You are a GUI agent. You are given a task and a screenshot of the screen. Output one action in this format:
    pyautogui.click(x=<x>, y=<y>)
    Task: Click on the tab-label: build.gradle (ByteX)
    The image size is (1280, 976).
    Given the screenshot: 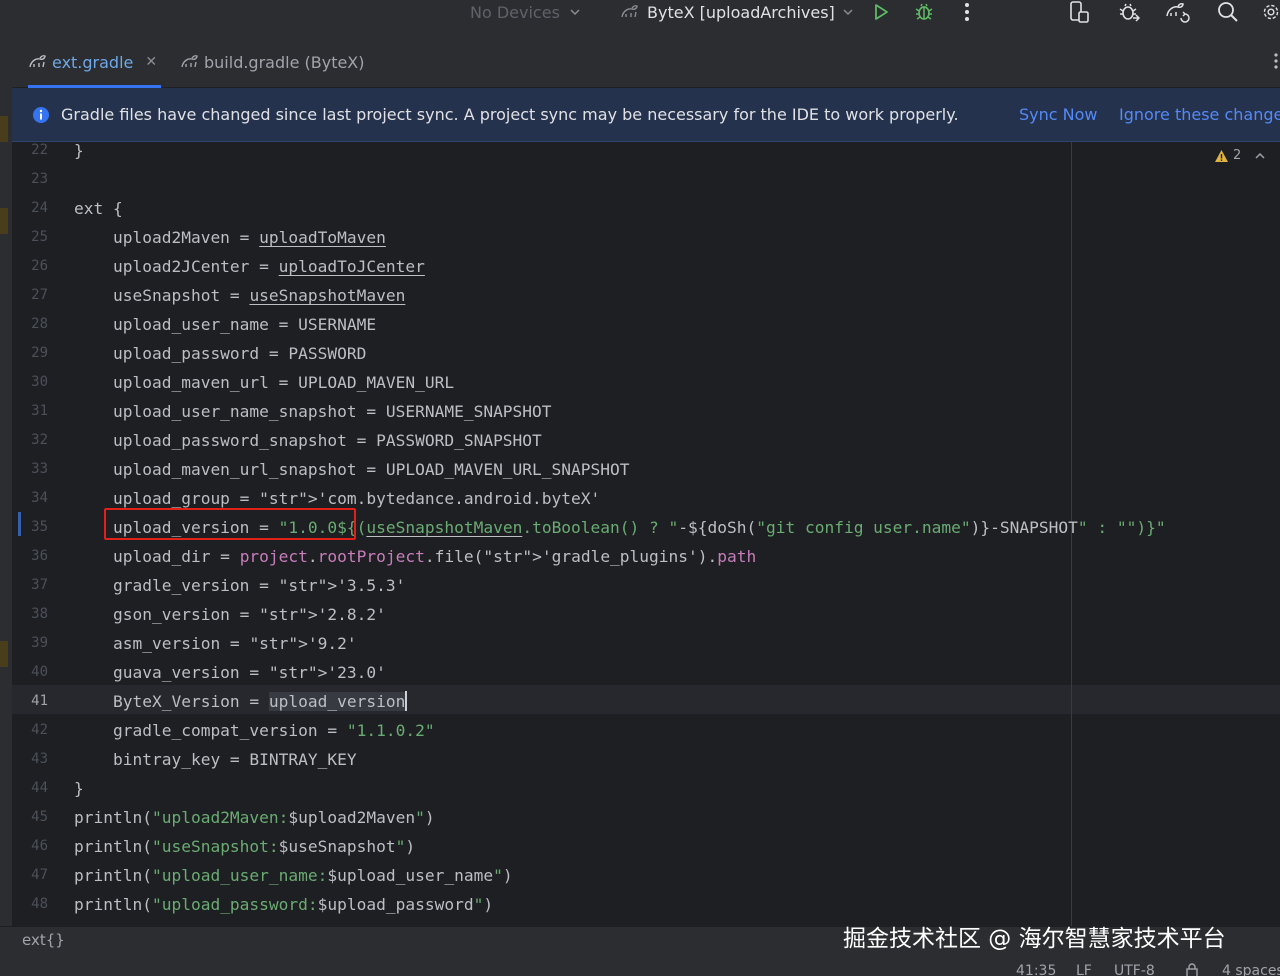 What is the action you would take?
    pyautogui.click(x=284, y=62)
    